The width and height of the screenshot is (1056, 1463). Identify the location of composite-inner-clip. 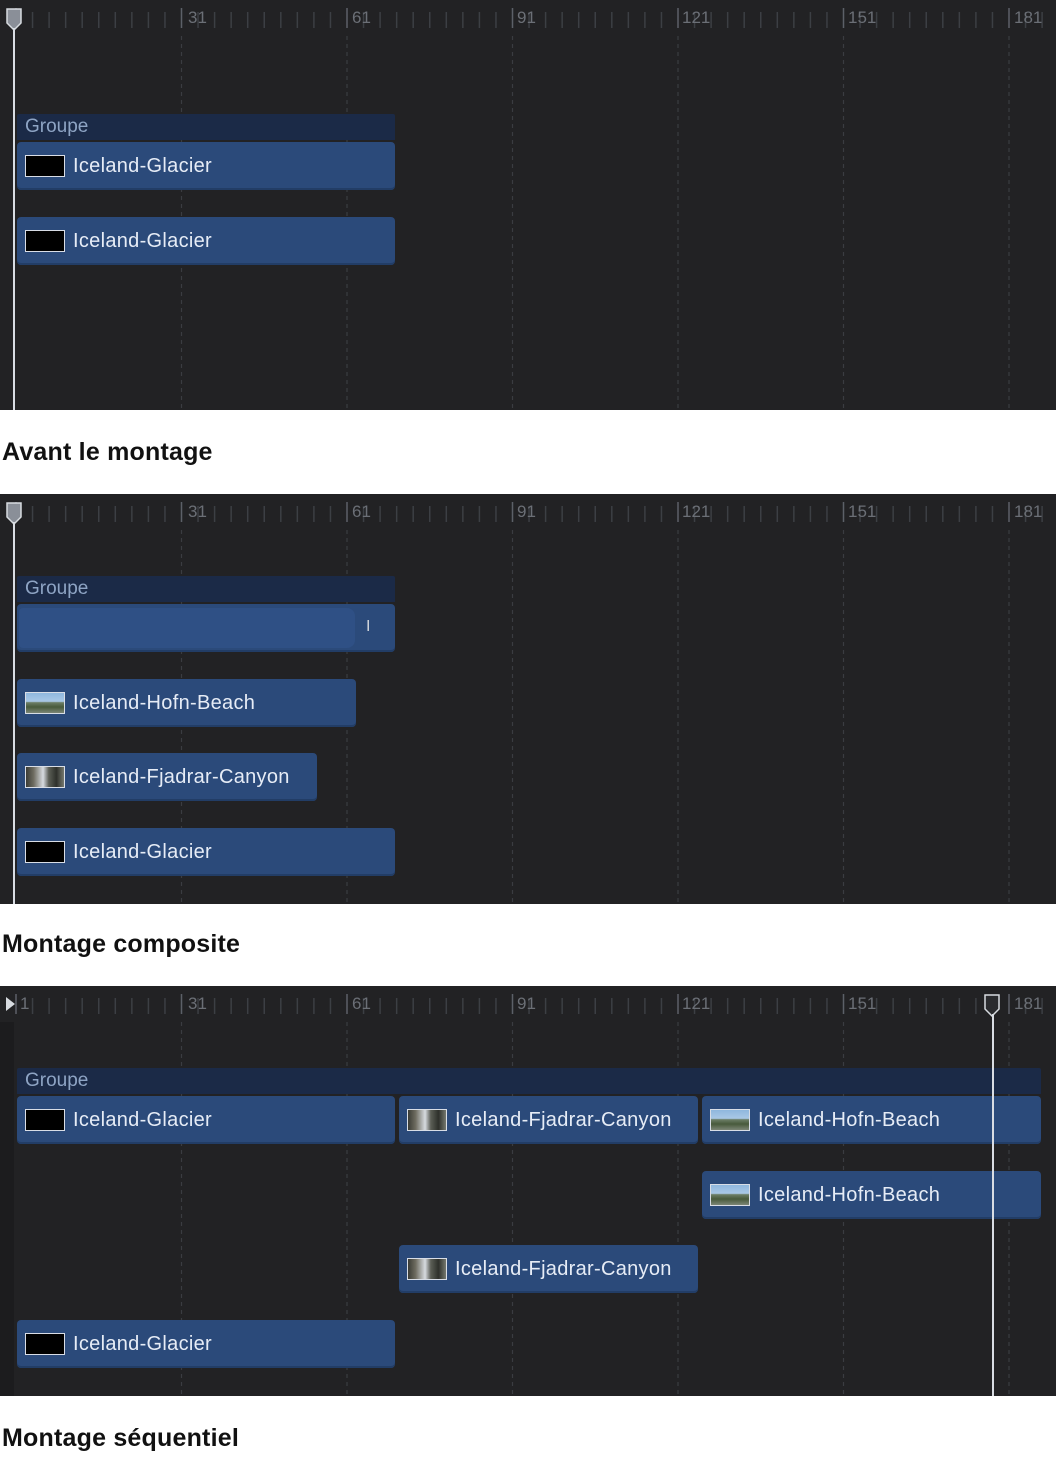
(187, 628).